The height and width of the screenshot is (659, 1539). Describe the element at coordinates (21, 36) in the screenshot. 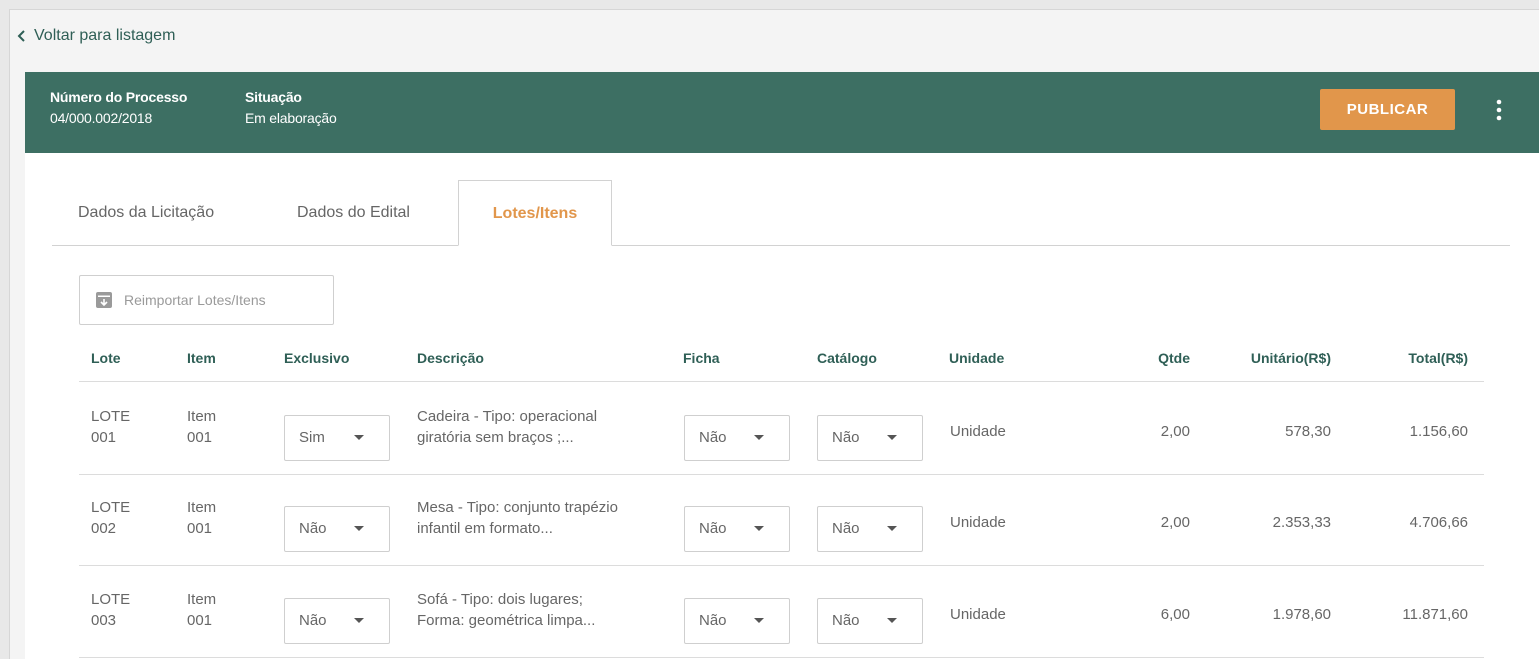

I see `chevron-left-icon` at that location.